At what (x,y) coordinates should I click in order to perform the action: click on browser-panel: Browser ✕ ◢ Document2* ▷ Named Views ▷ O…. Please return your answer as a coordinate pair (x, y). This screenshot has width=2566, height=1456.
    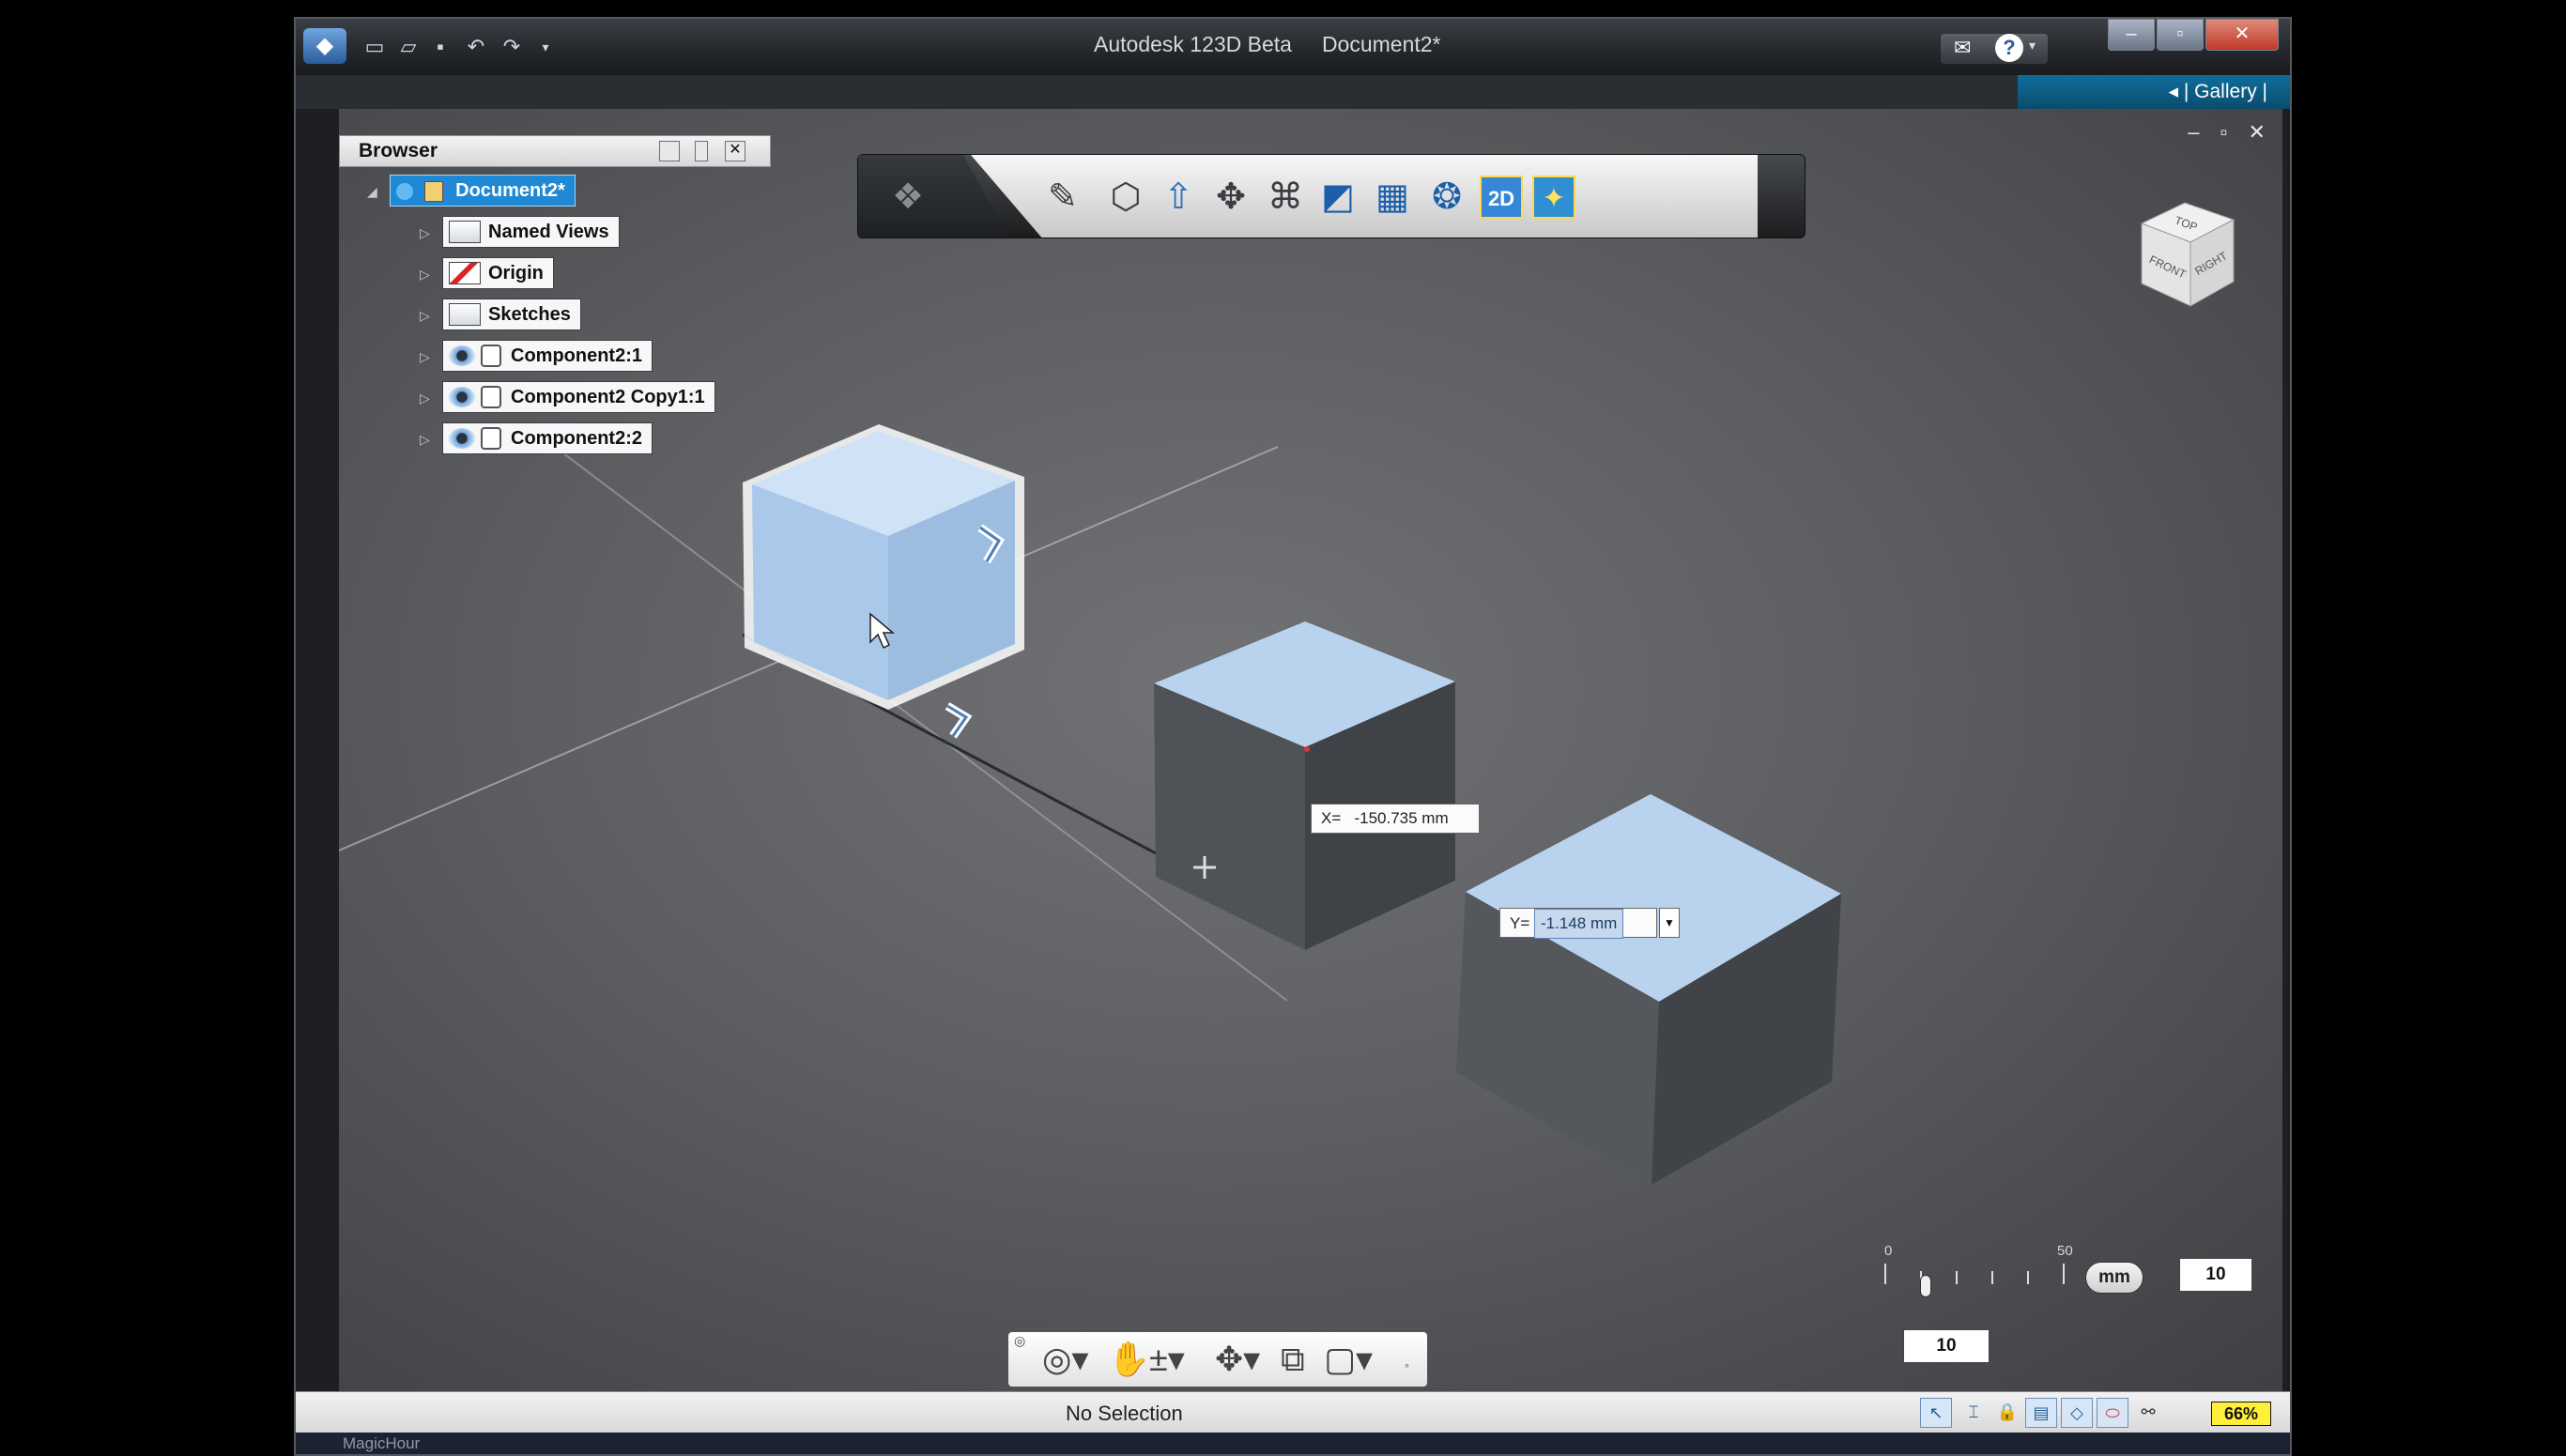
    Looking at the image, I should click on (560, 313).